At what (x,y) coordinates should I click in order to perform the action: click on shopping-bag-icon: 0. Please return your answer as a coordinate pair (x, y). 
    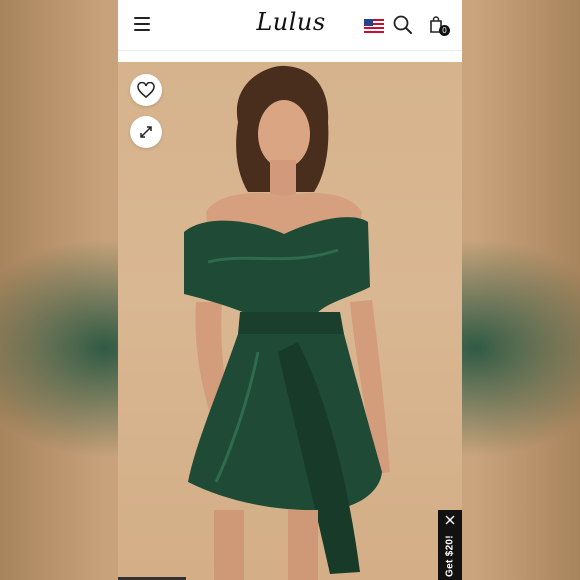
    Looking at the image, I should click on (439, 27).